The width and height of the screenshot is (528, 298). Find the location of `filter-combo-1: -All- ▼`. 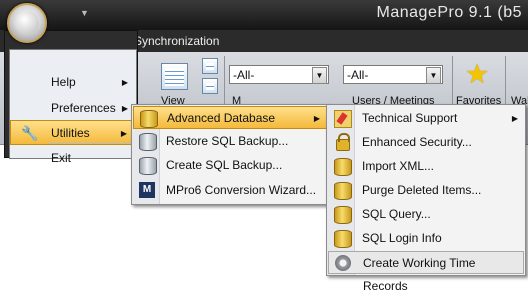

filter-combo-1: -All- ▼ is located at coordinates (279, 74).